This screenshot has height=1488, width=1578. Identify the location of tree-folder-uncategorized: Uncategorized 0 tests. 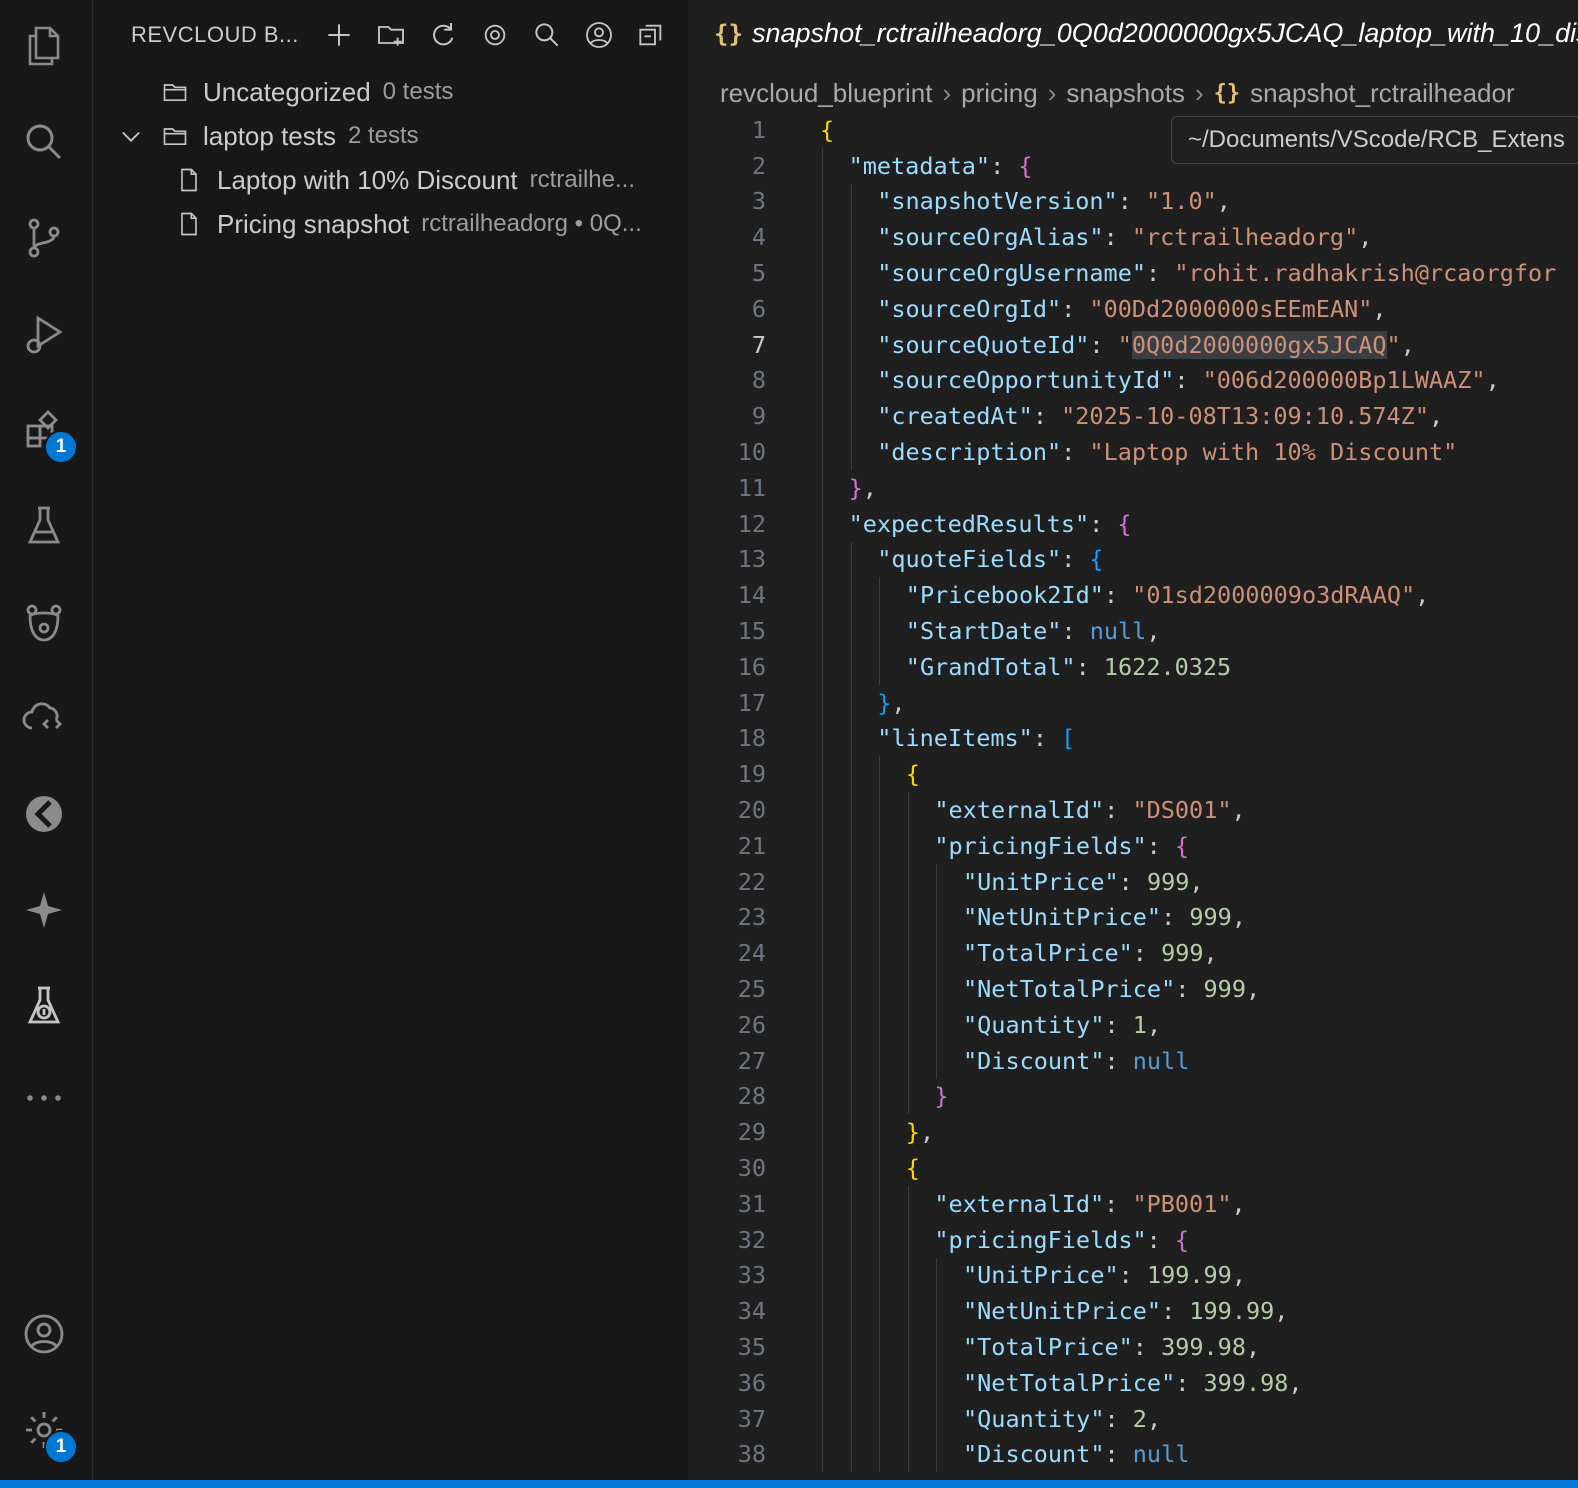
(306, 92).